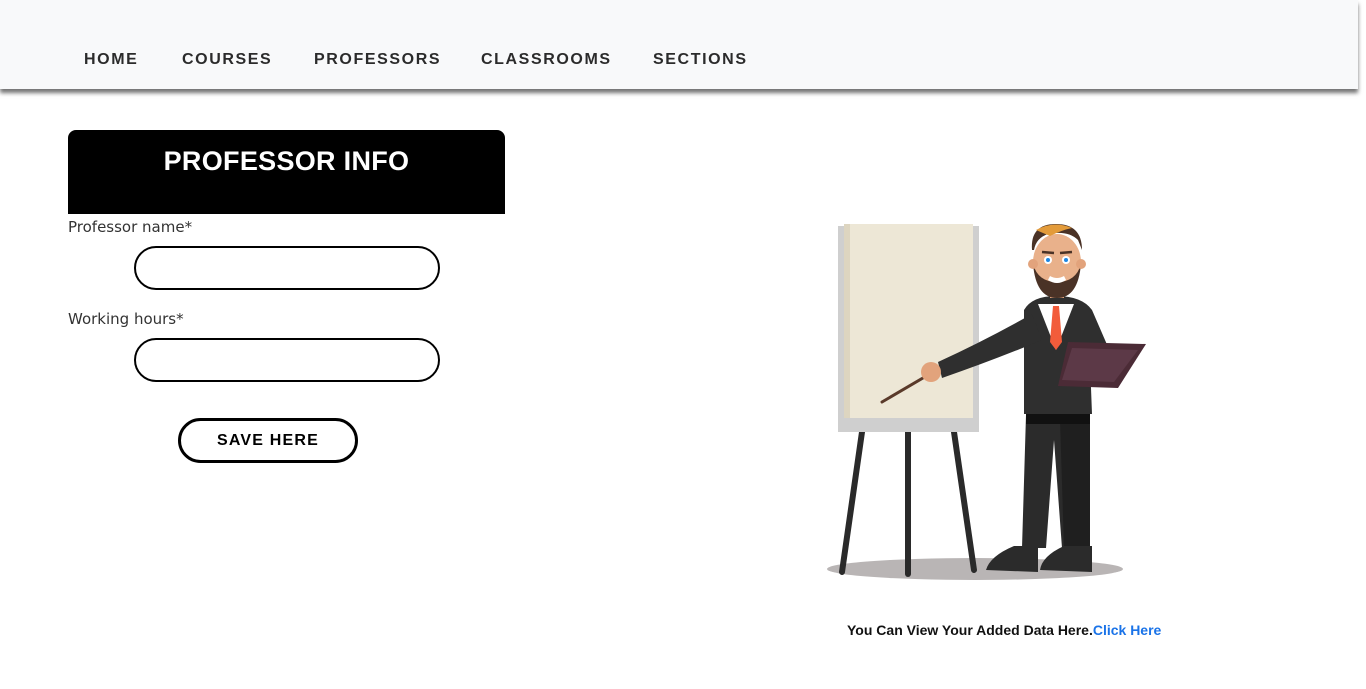 This screenshot has width=1366, height=689. I want to click on nav-sections-link: SECTIONS, so click(700, 60).